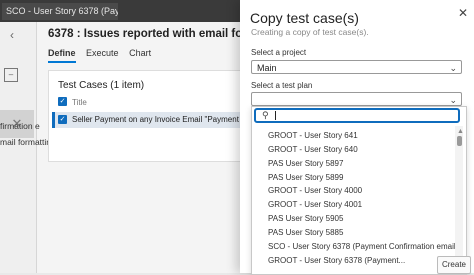 The height and width of the screenshot is (275, 474). What do you see at coordinates (102, 53) in the screenshot?
I see `tab-execute: Execute` at bounding box center [102, 53].